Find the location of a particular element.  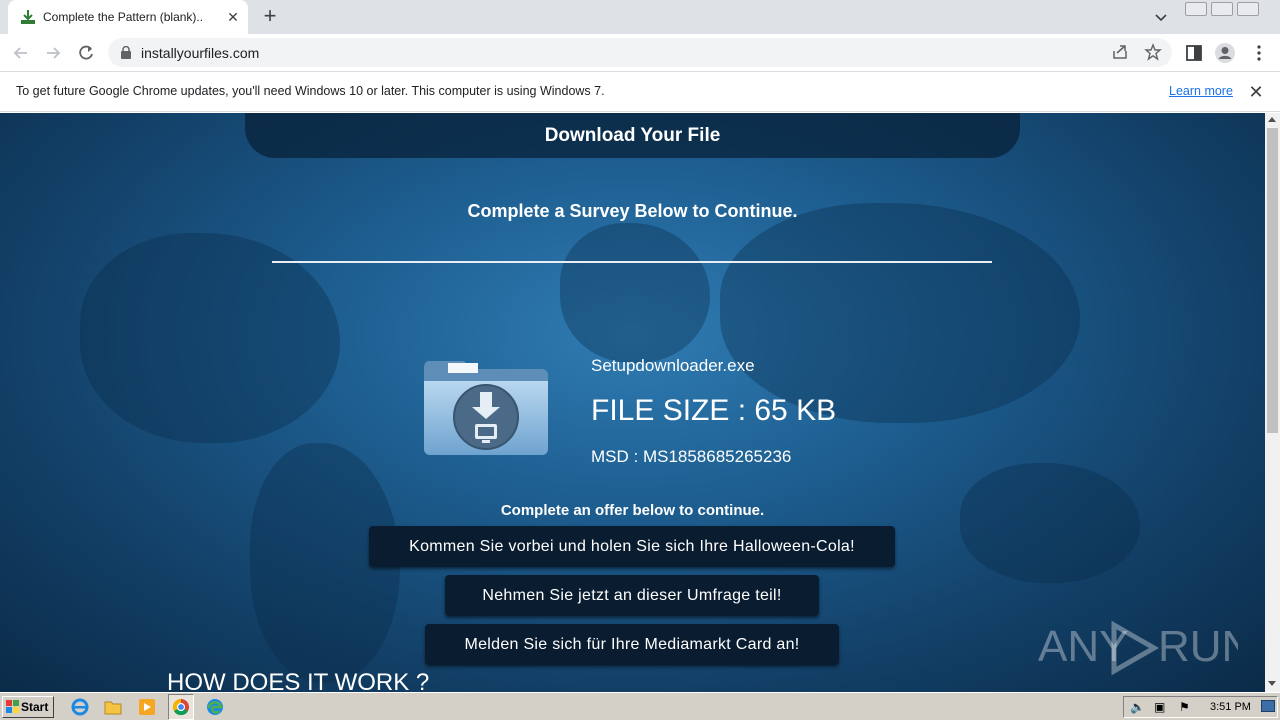

flag-icon: ⚑ is located at coordinates (1184, 707).